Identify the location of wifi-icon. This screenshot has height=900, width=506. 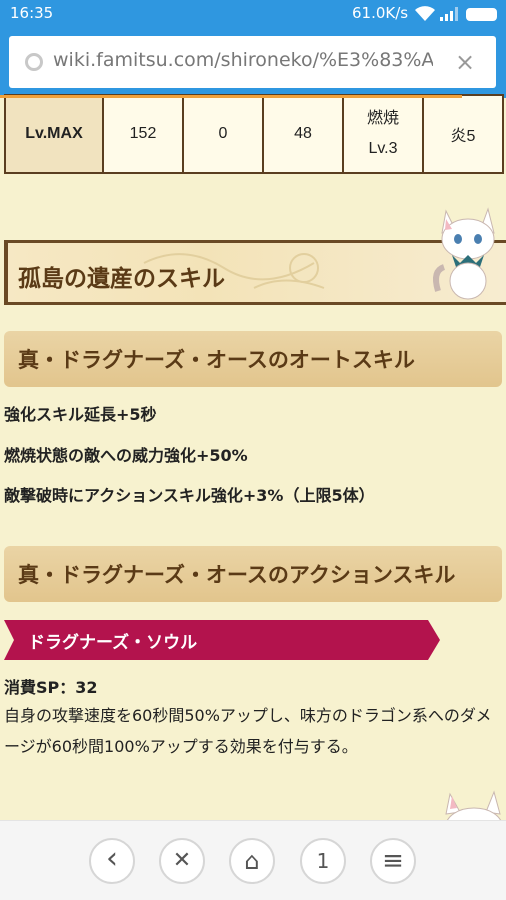
(425, 13).